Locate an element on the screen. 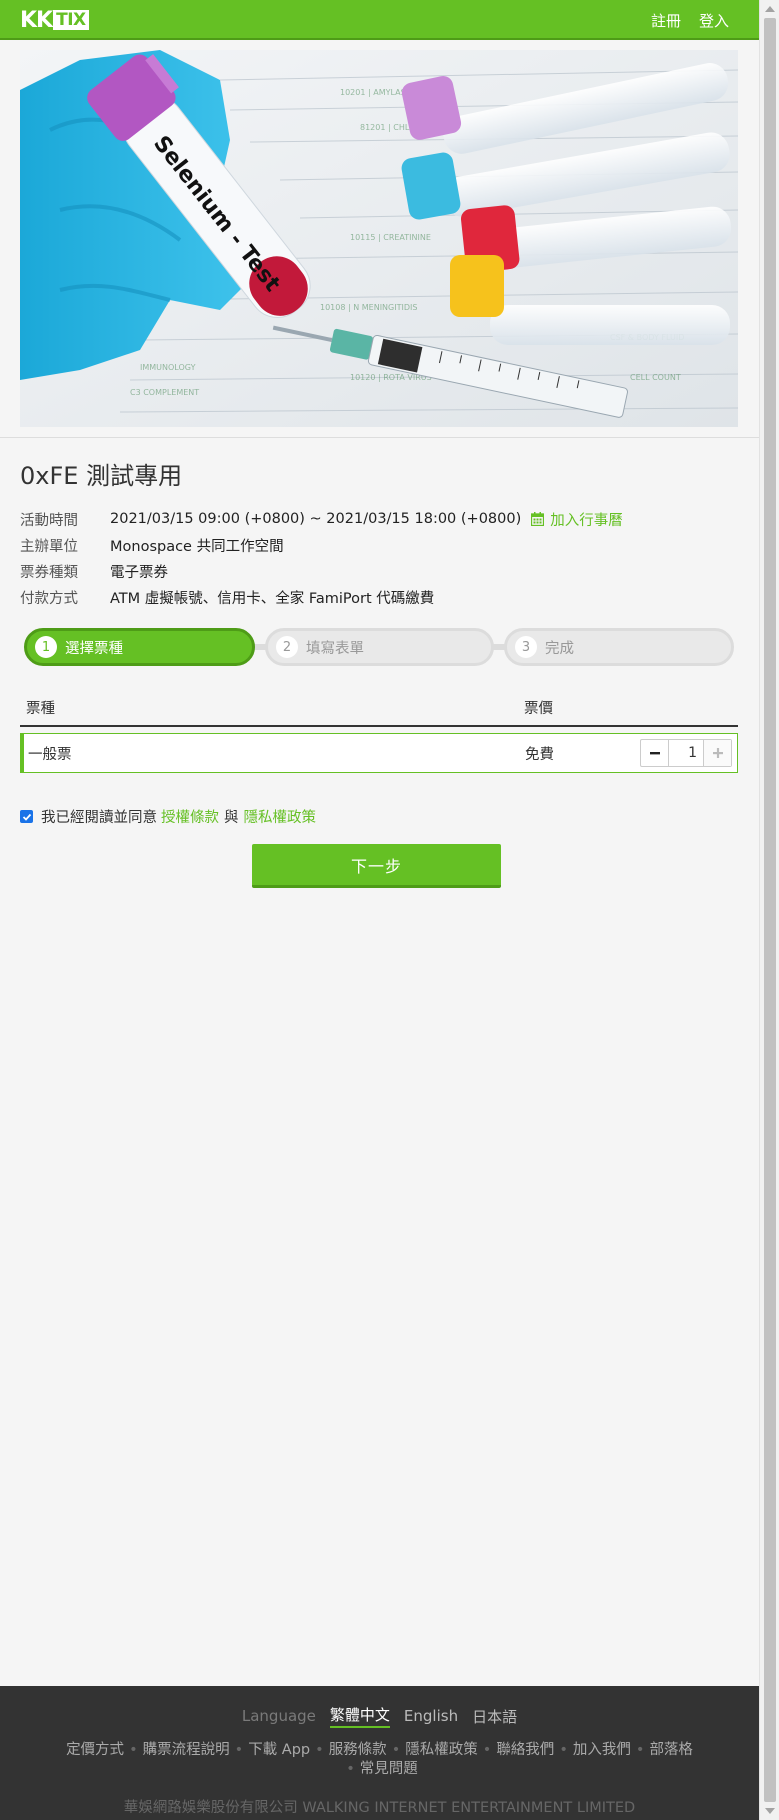  svg-text: 10108 | N MENINGITIDIS is located at coordinates (368, 307).